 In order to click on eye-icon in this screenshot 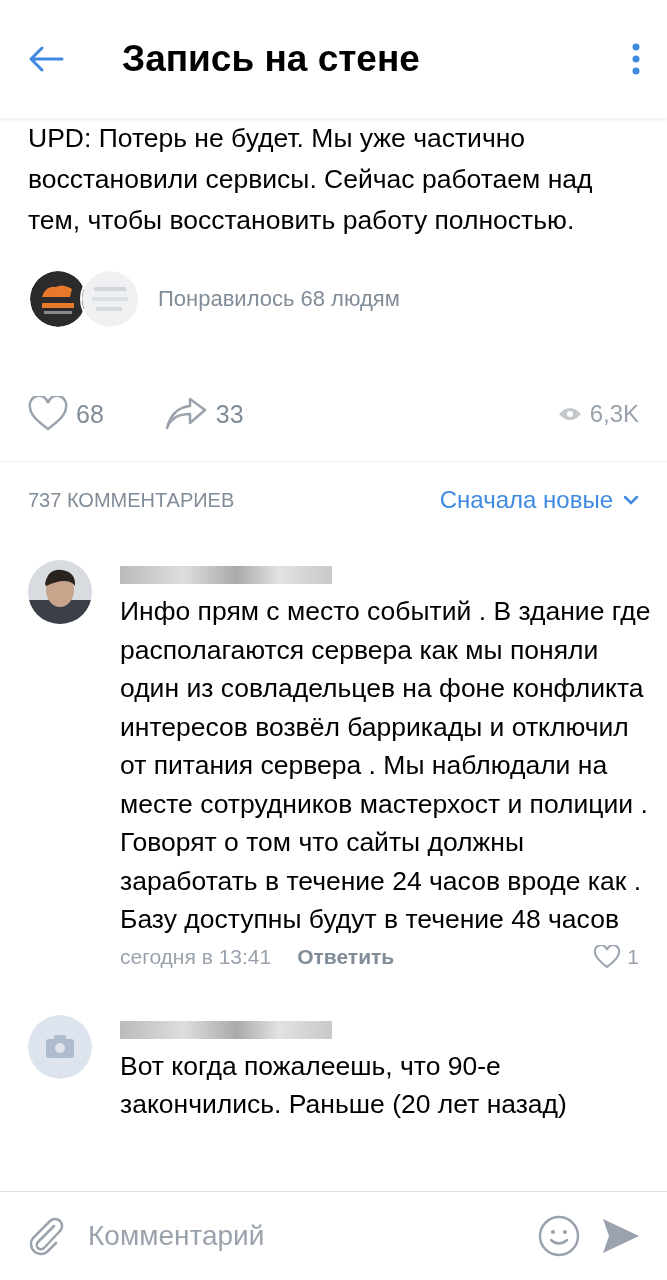, I will do `click(569, 414)`.